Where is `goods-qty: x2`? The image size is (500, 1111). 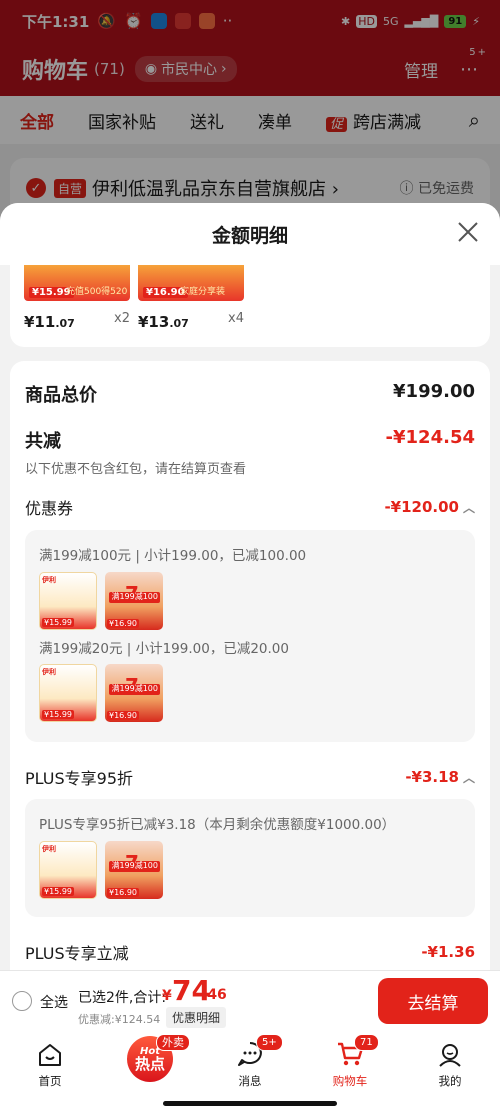 goods-qty: x2 is located at coordinates (122, 318).